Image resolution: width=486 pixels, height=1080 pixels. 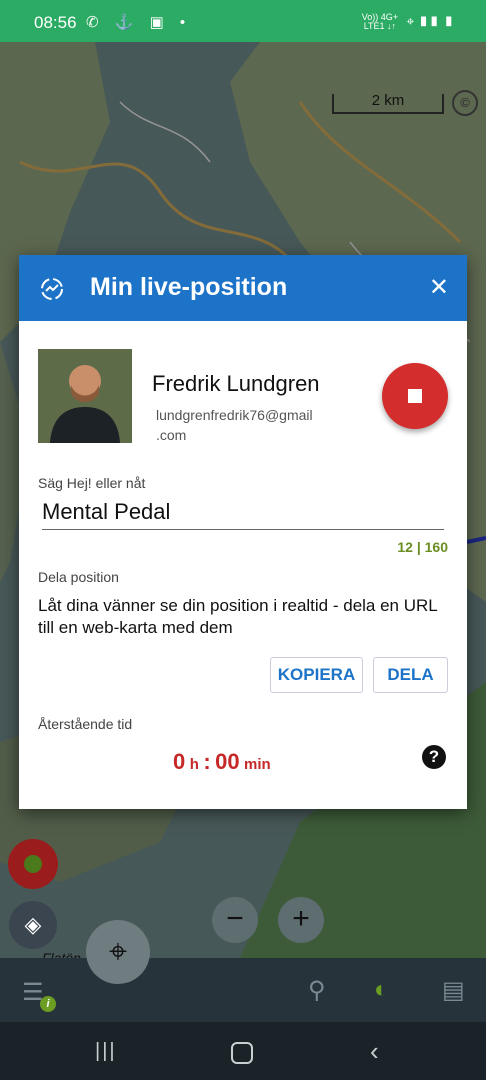 I want to click on bottom-app-bar: ☰ i ⚲ ◐ ▤, so click(x=243, y=990).